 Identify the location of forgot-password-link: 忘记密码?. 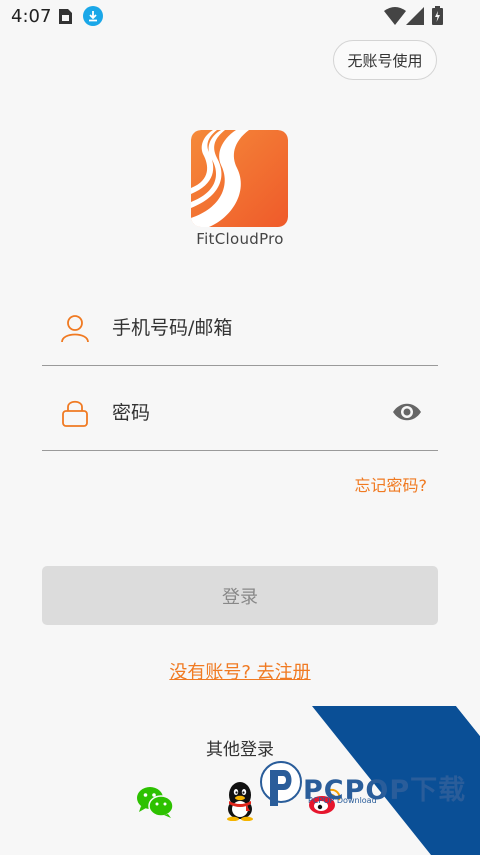
(391, 484).